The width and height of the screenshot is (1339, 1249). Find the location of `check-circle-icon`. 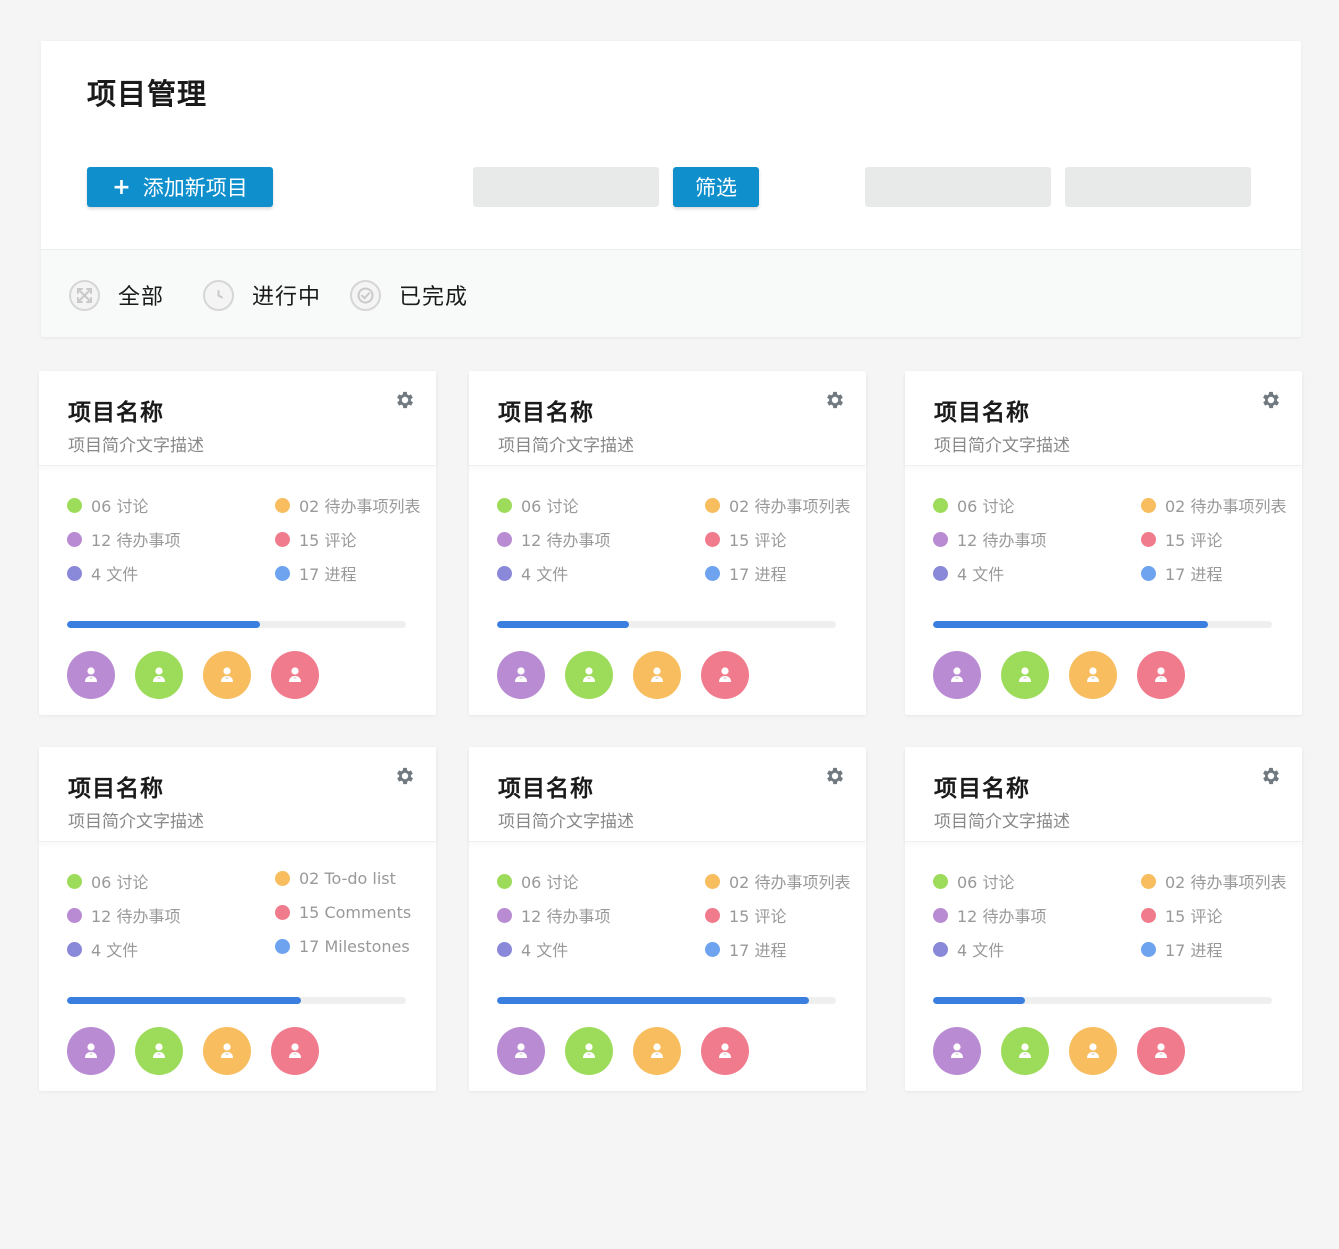

check-circle-icon is located at coordinates (365, 295).